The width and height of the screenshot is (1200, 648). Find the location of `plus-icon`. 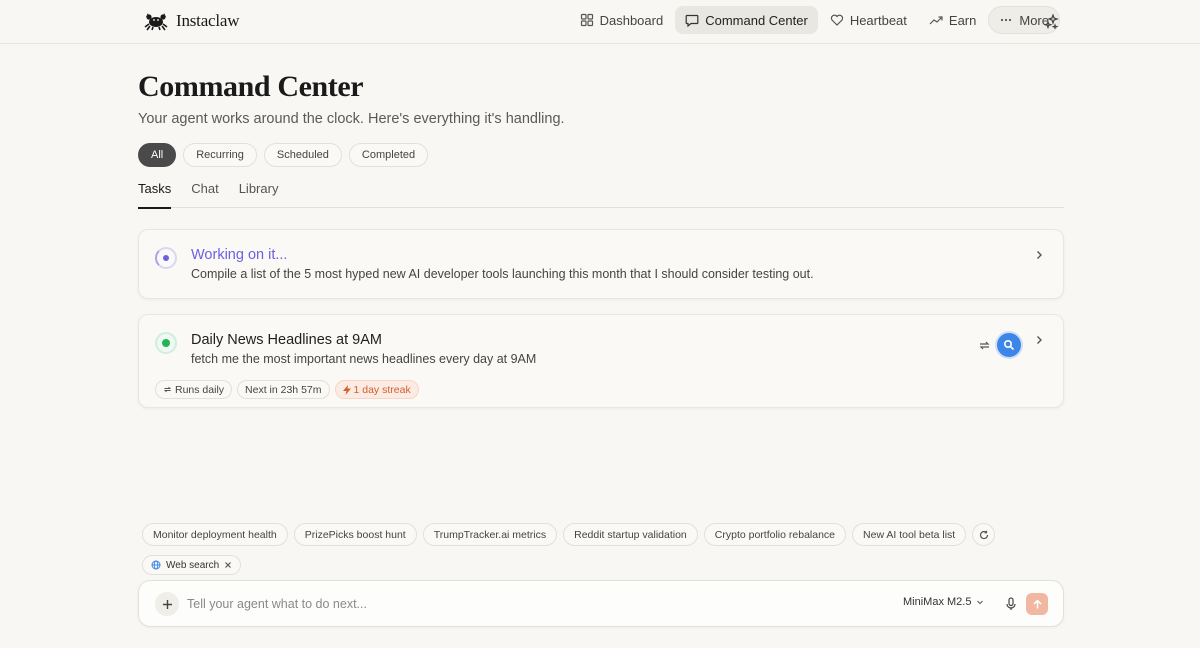

plus-icon is located at coordinates (167, 604).